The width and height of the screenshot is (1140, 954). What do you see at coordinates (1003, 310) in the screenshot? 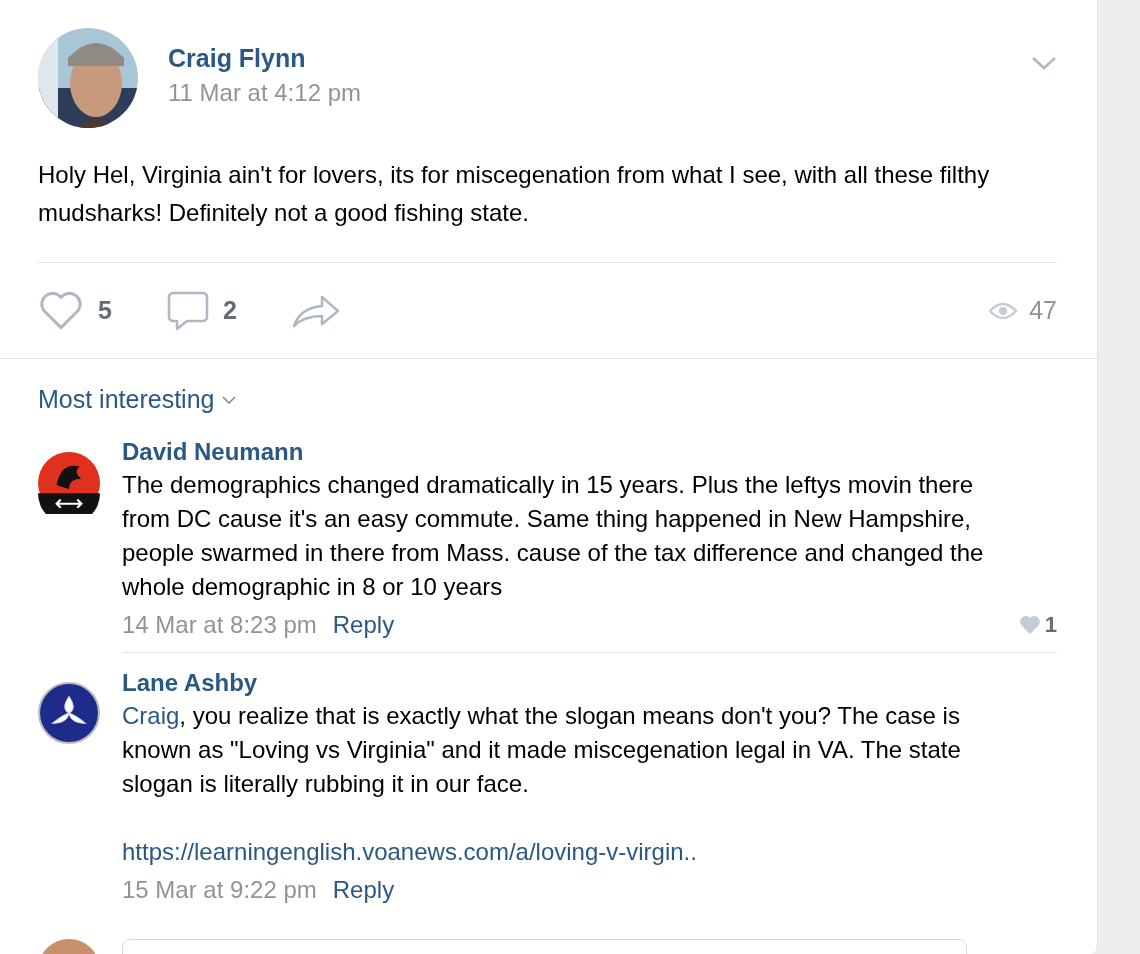
I see `eye-icon` at bounding box center [1003, 310].